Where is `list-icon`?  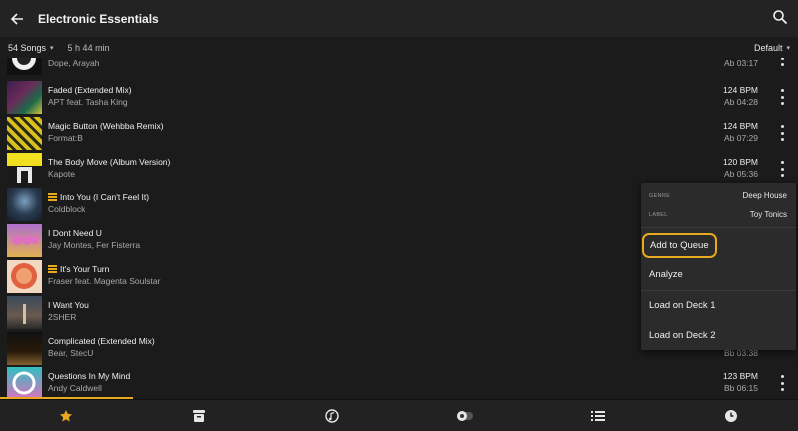
list-icon is located at coordinates (598, 416).